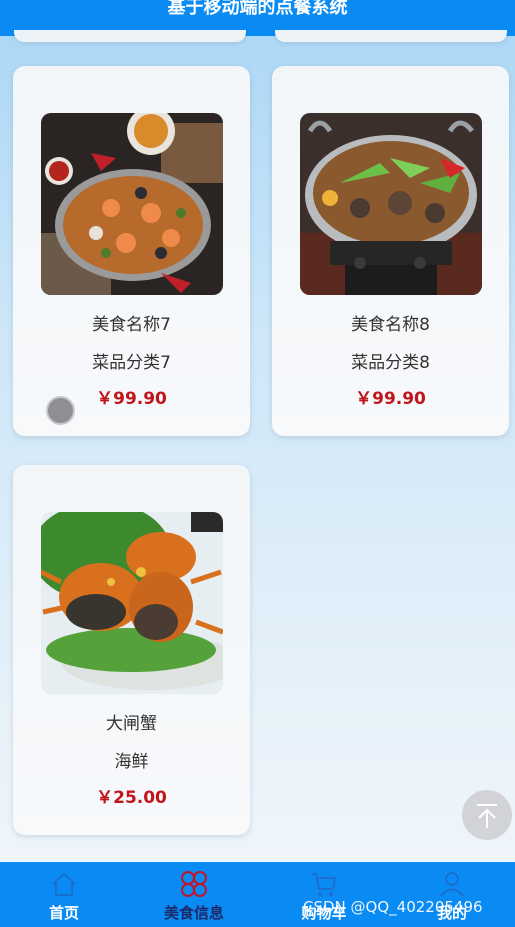  I want to click on page-title: 基于移动端的点餐系统, so click(257, 9).